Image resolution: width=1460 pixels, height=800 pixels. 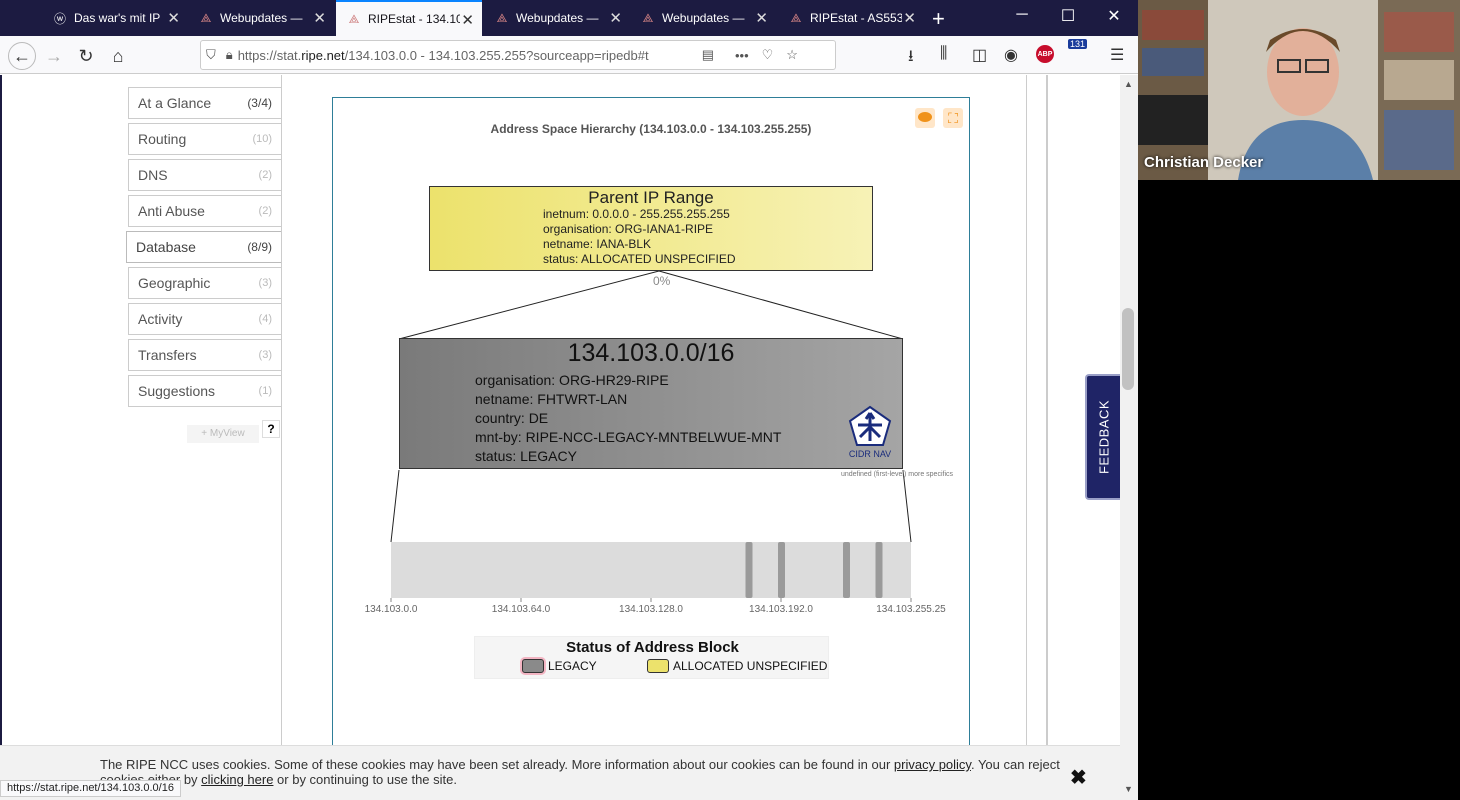 I want to click on more-icon: •••, so click(x=742, y=55).